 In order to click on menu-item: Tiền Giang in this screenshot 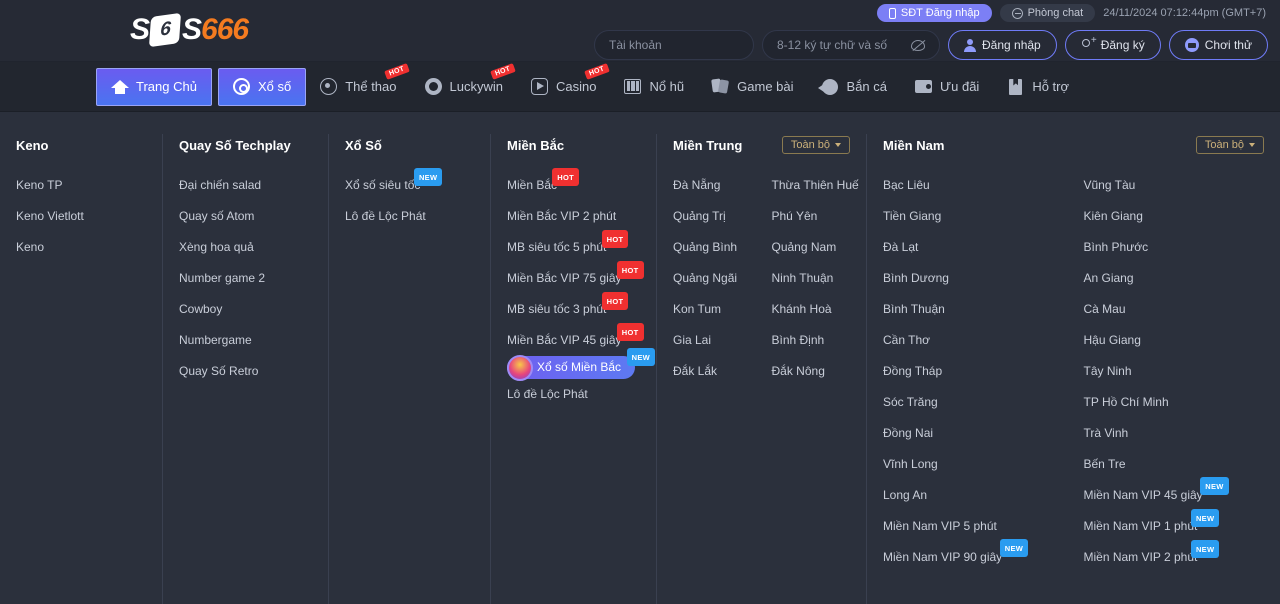, I will do `click(912, 216)`.